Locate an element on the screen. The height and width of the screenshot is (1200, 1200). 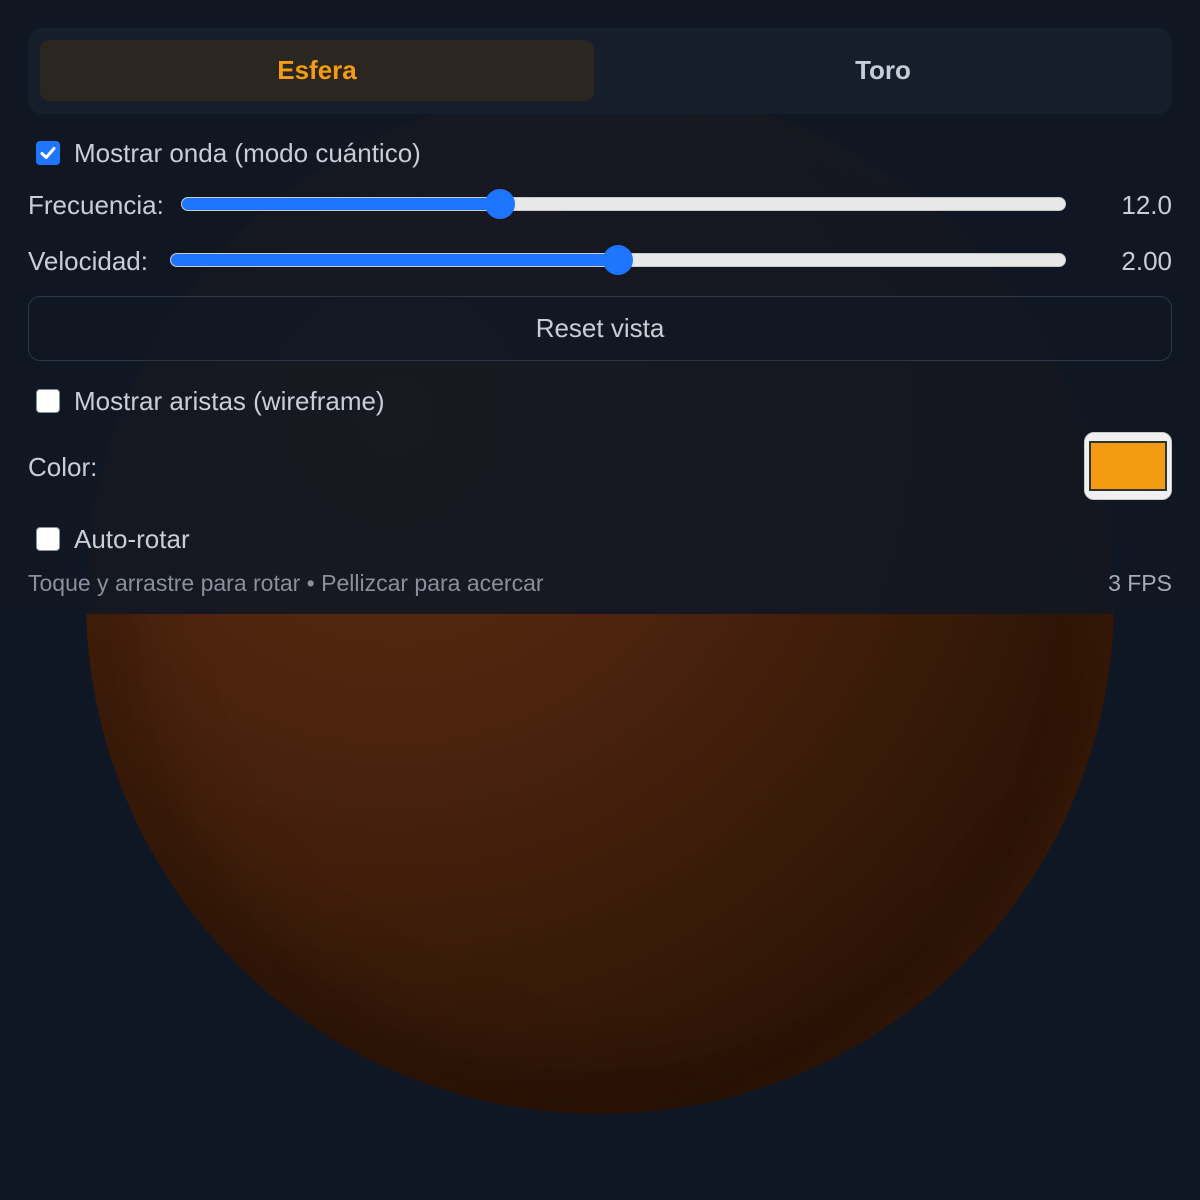
show-wave-checkbox is located at coordinates (48, 153).